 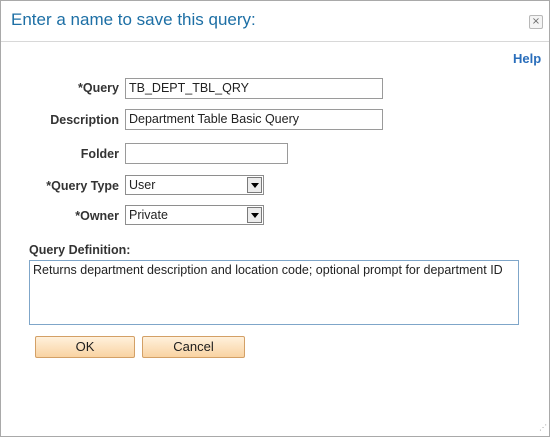 What do you see at coordinates (254, 119) in the screenshot?
I see `description-input: Department Table Basic Query` at bounding box center [254, 119].